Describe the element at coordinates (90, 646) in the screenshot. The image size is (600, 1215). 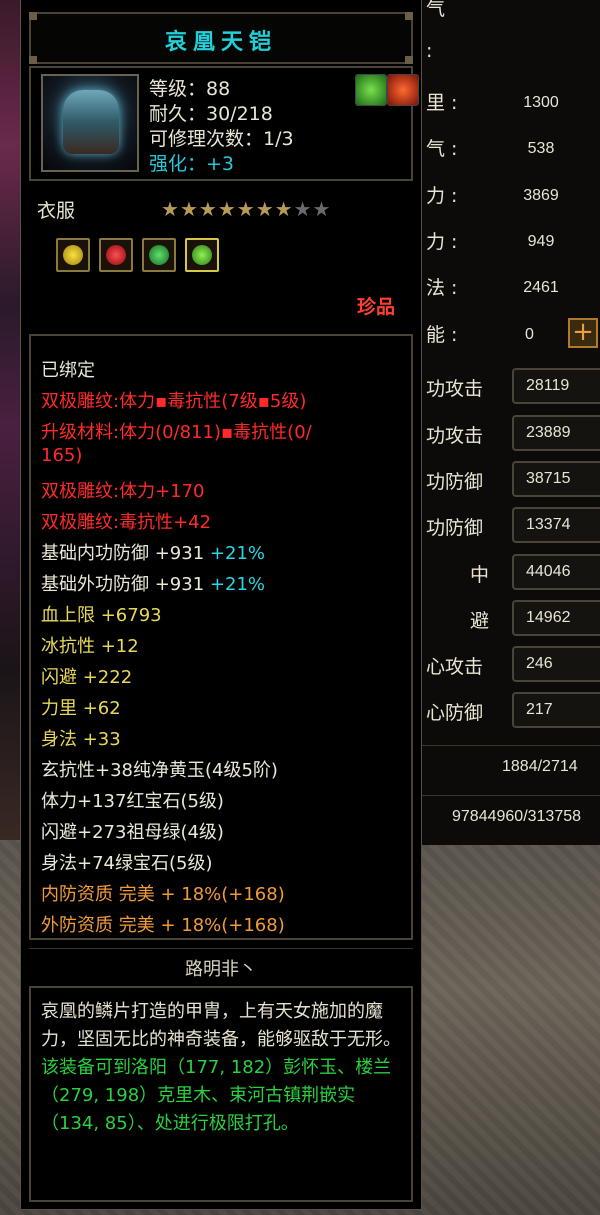
I see `attr-line: 冰抗性 +12` at that location.